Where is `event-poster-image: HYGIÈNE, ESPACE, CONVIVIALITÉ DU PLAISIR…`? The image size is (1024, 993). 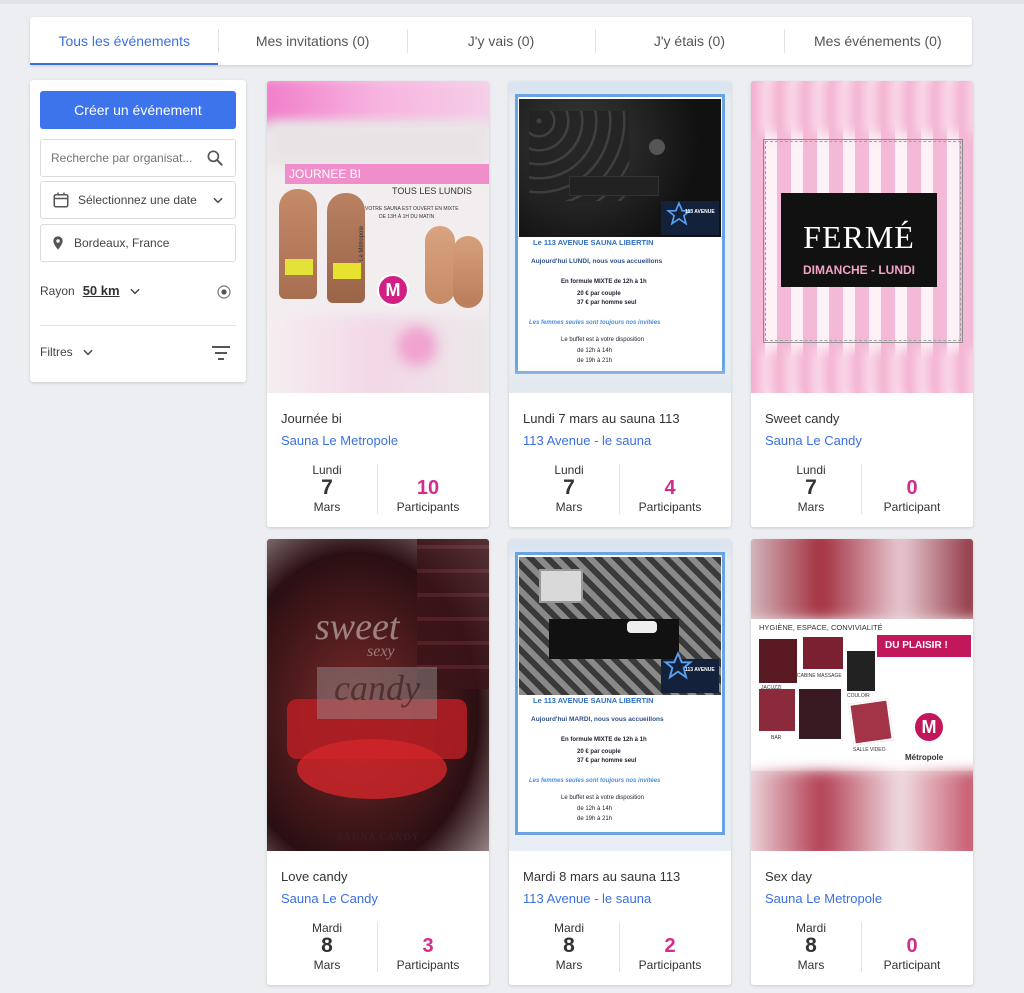
event-poster-image: HYGIÈNE, ESPACE, CONVIVIALITÉ DU PLAISIR… is located at coordinates (862, 695).